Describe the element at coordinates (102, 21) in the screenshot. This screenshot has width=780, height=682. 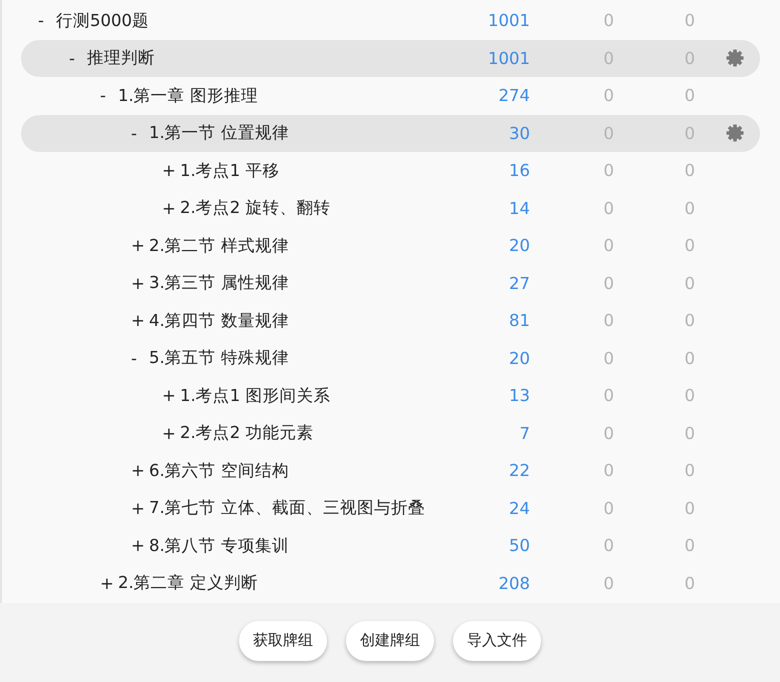
I see `deck-name: 行测5000题` at that location.